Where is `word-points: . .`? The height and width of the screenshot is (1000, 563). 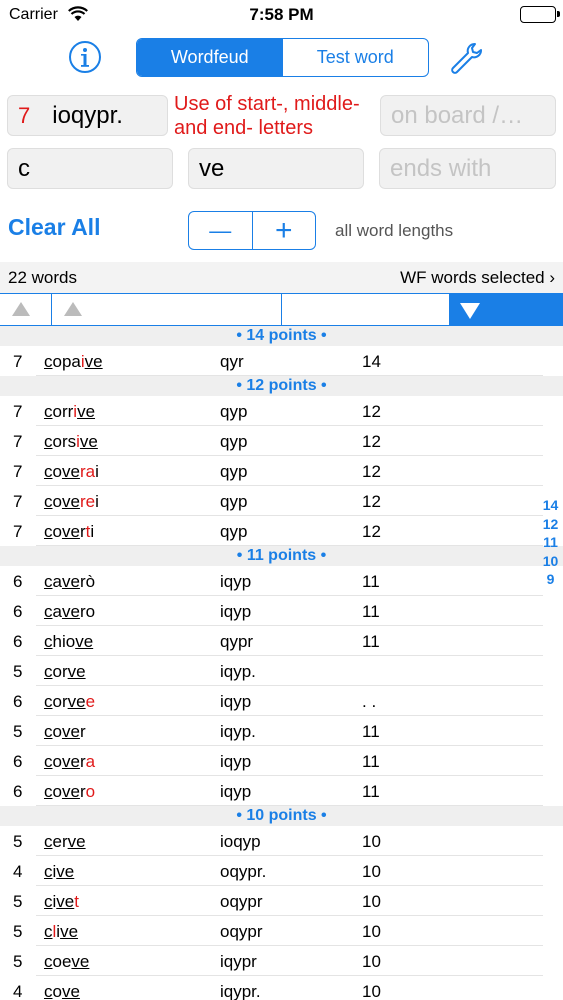
word-points: . . is located at coordinates (369, 701).